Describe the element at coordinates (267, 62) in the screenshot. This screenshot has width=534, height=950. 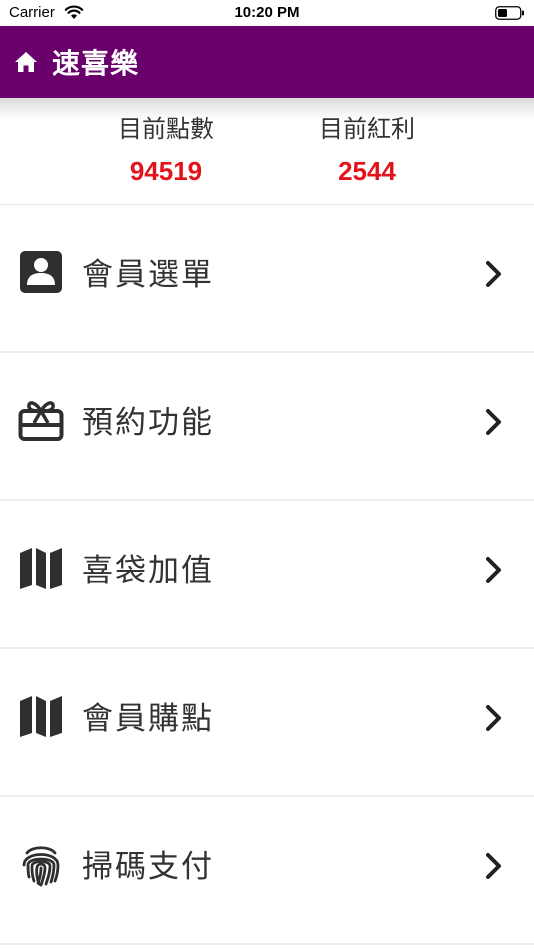
I see `nav-bar: 速喜樂` at that location.